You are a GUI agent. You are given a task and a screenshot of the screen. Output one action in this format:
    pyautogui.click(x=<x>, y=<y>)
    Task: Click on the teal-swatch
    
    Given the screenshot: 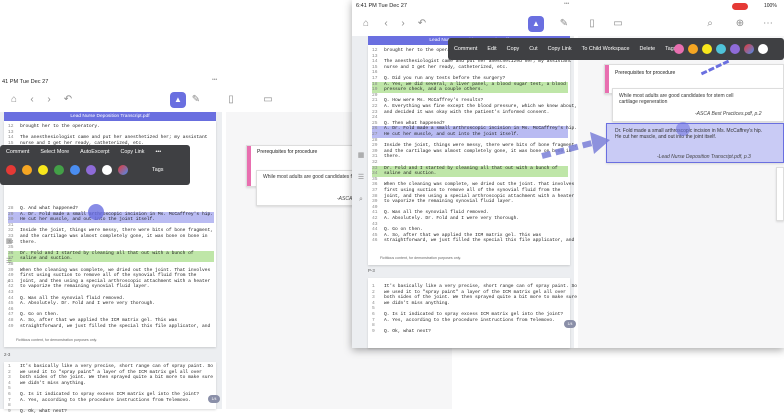 What is the action you would take?
    pyautogui.click(x=721, y=49)
    